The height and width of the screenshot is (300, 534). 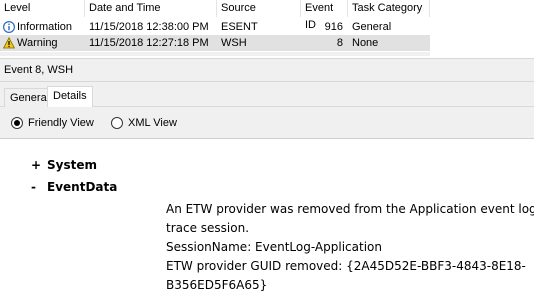 I want to click on info-icon, so click(x=9, y=27).